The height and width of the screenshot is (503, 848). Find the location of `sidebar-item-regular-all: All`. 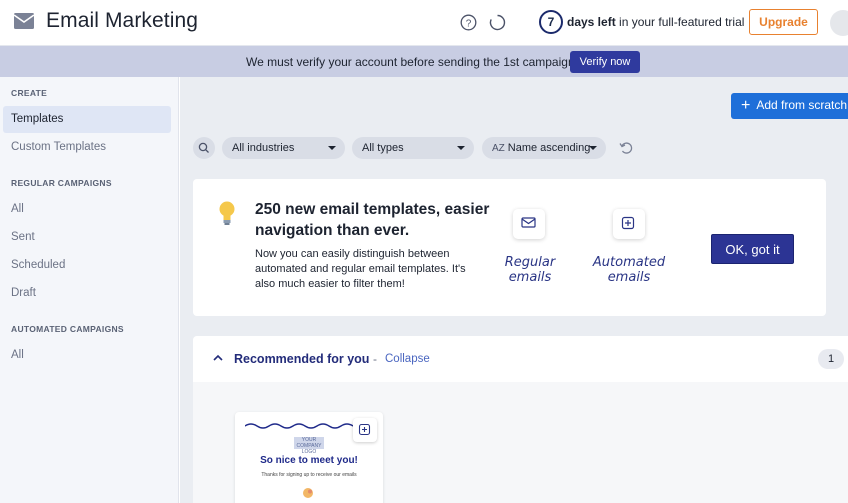

sidebar-item-regular-all: All is located at coordinates (17, 209).